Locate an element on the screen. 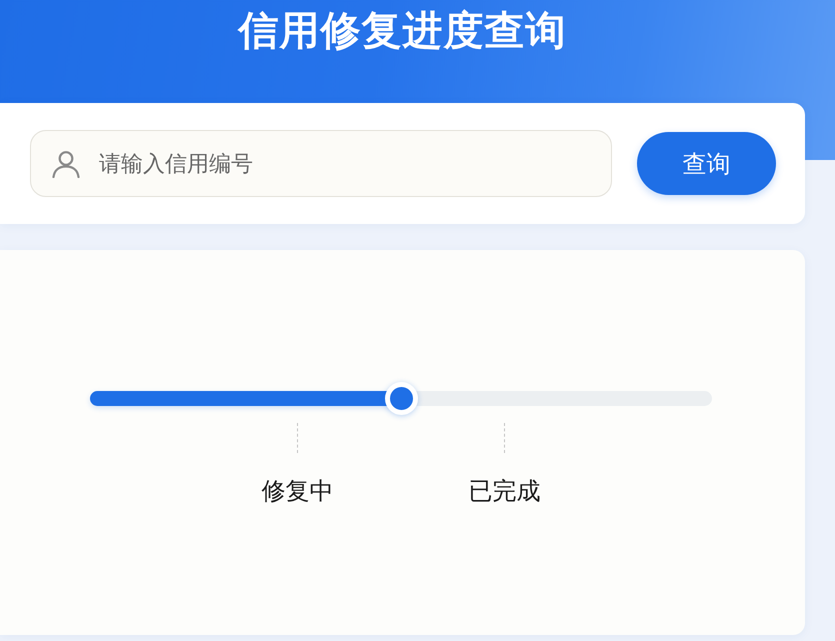 This screenshot has height=641, width=835. search-field: 请输入信用编号 is located at coordinates (321, 163).